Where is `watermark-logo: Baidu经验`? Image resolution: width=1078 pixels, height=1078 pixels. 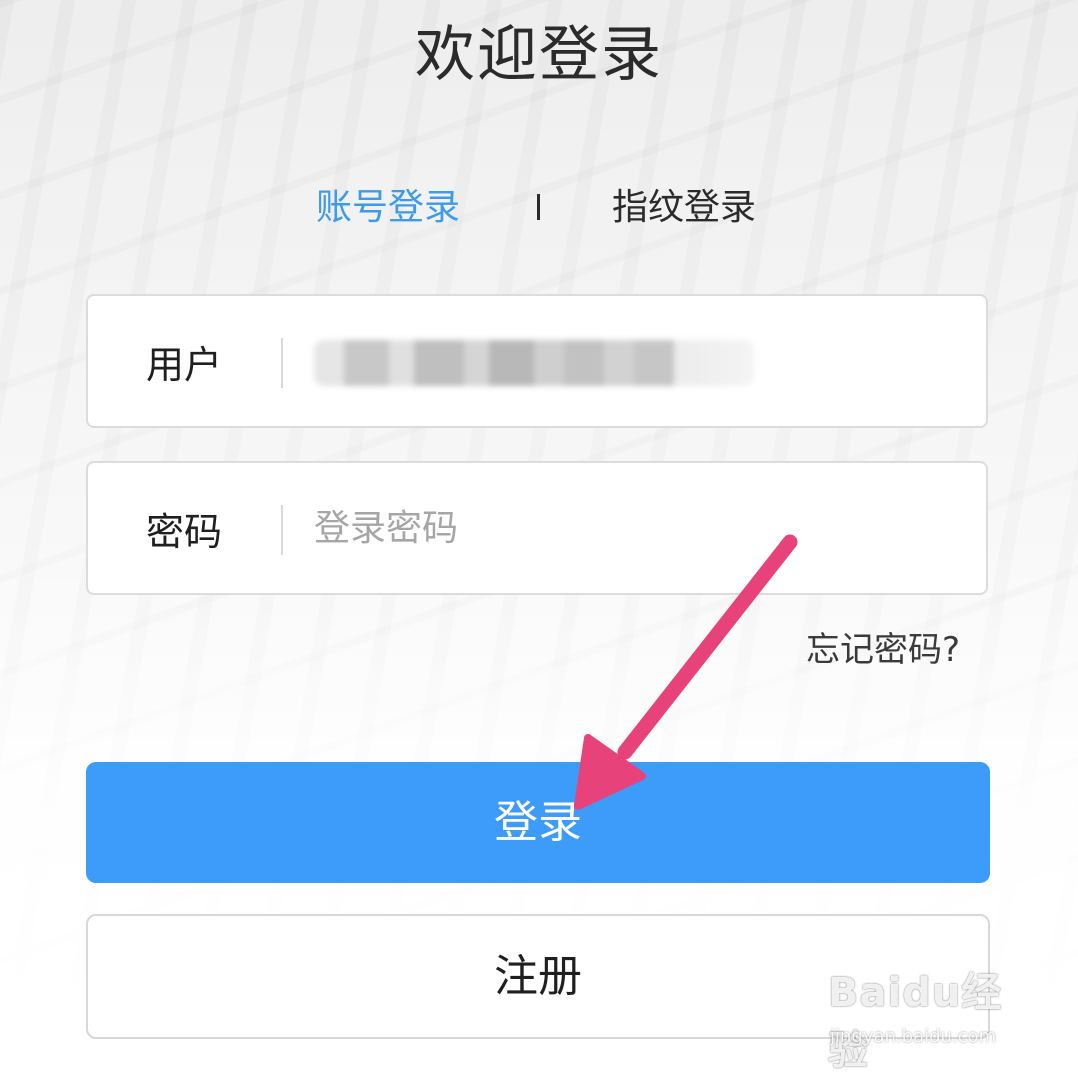
watermark-logo: Baidu经验 is located at coordinates (915, 1022).